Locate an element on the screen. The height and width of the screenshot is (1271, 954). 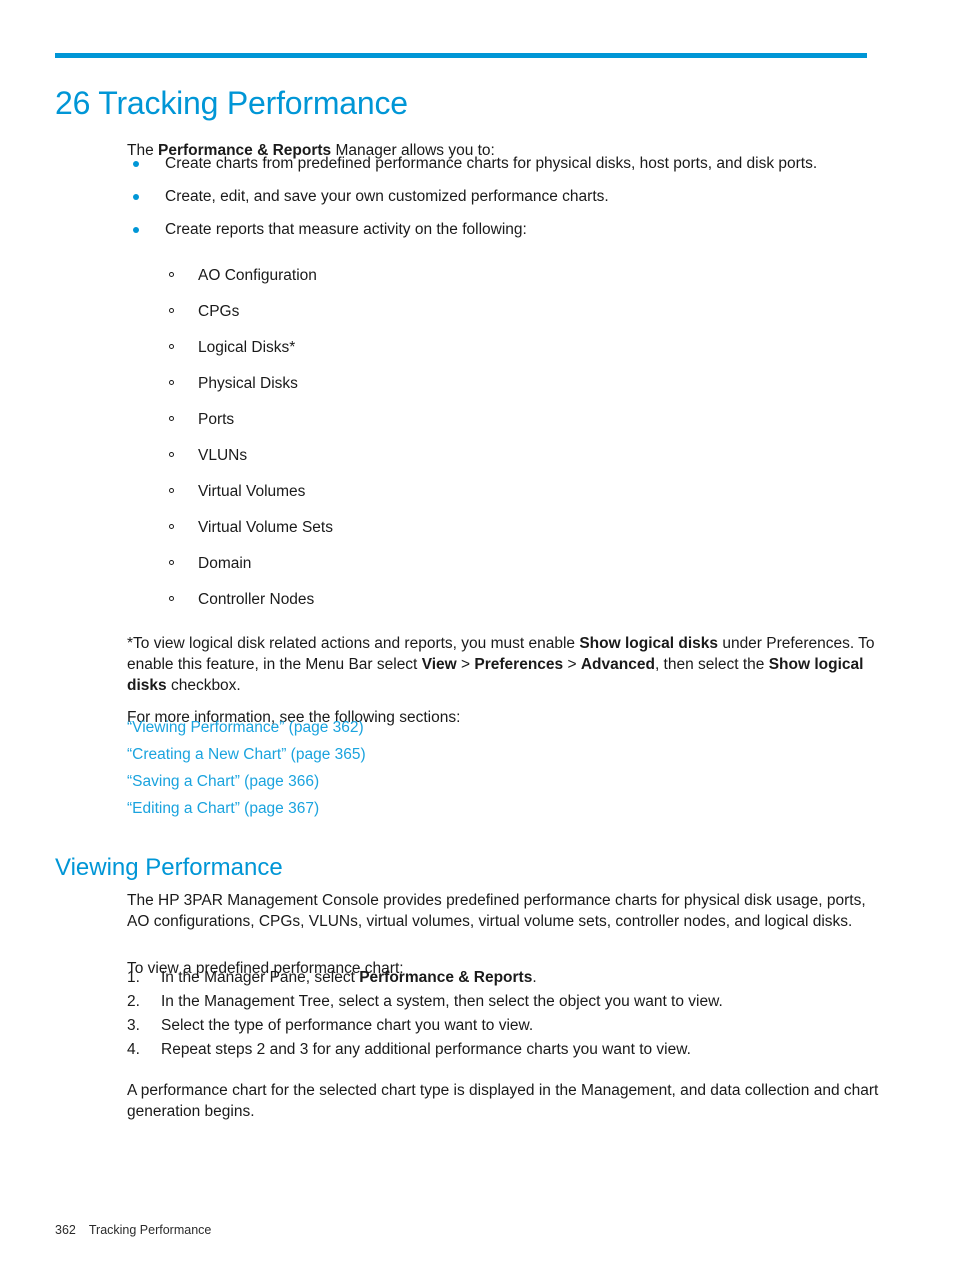
list-item: Ports is located at coordinates (467, 427).